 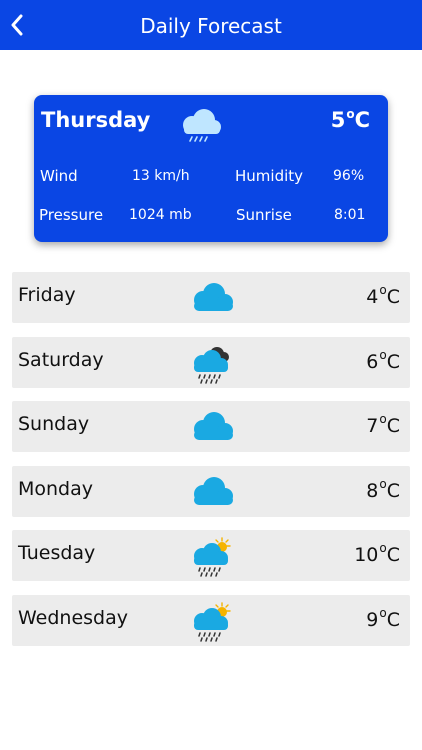 What do you see at coordinates (383, 295) in the screenshot?
I see `forecast-temp: 4oC` at bounding box center [383, 295].